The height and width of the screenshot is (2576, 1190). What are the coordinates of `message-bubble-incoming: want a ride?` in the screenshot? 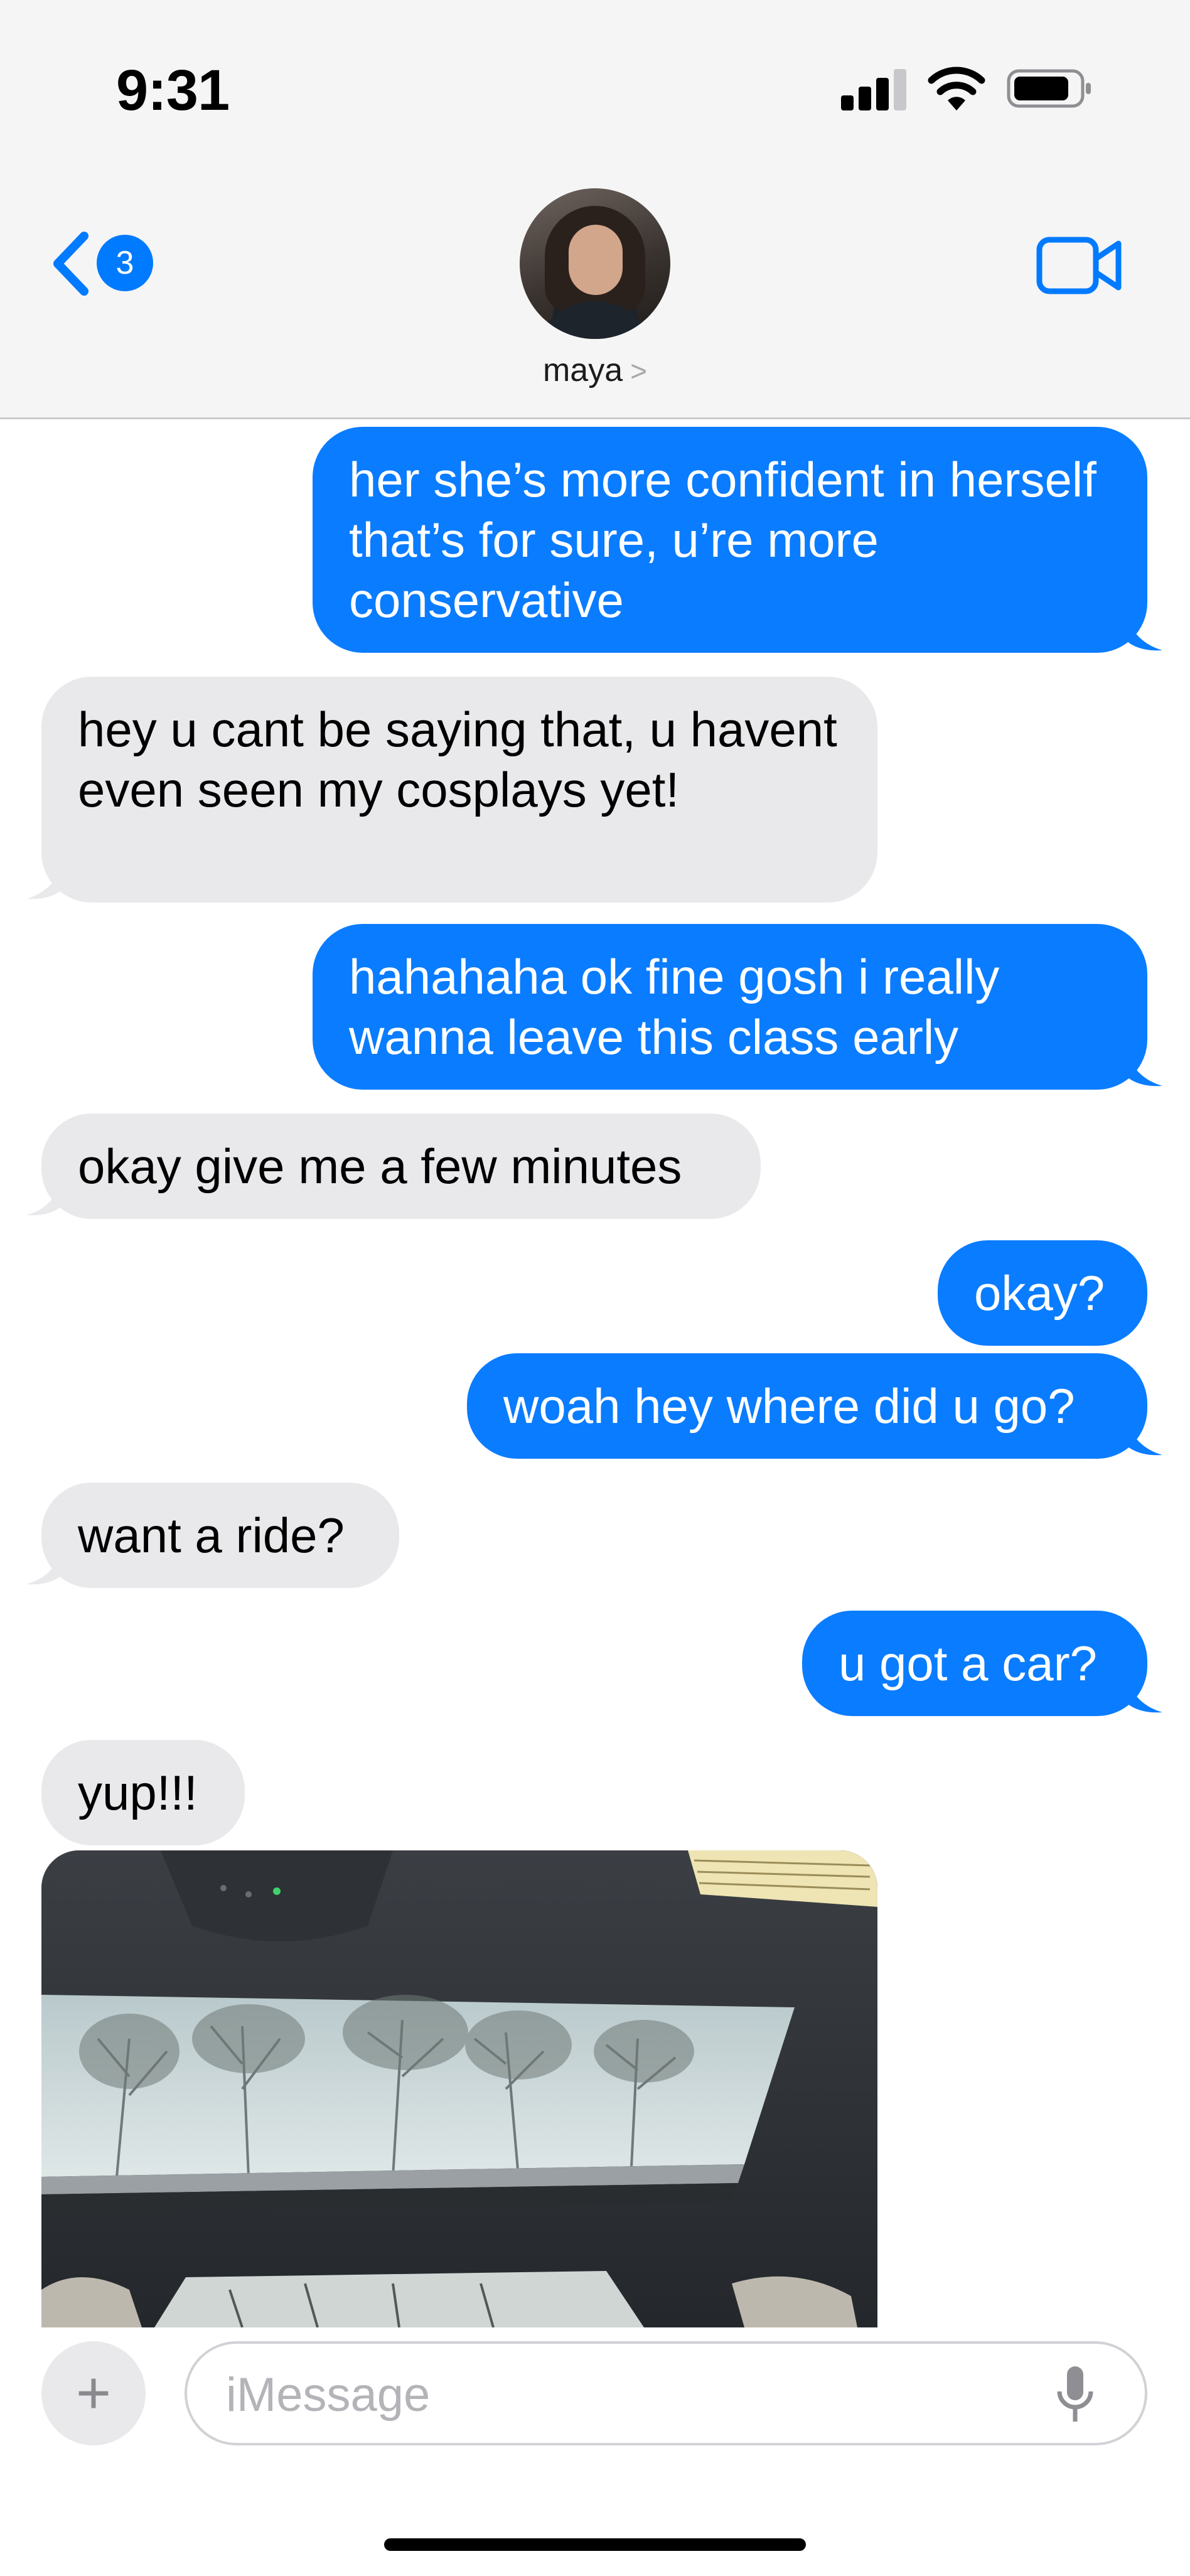 It's located at (220, 1535).